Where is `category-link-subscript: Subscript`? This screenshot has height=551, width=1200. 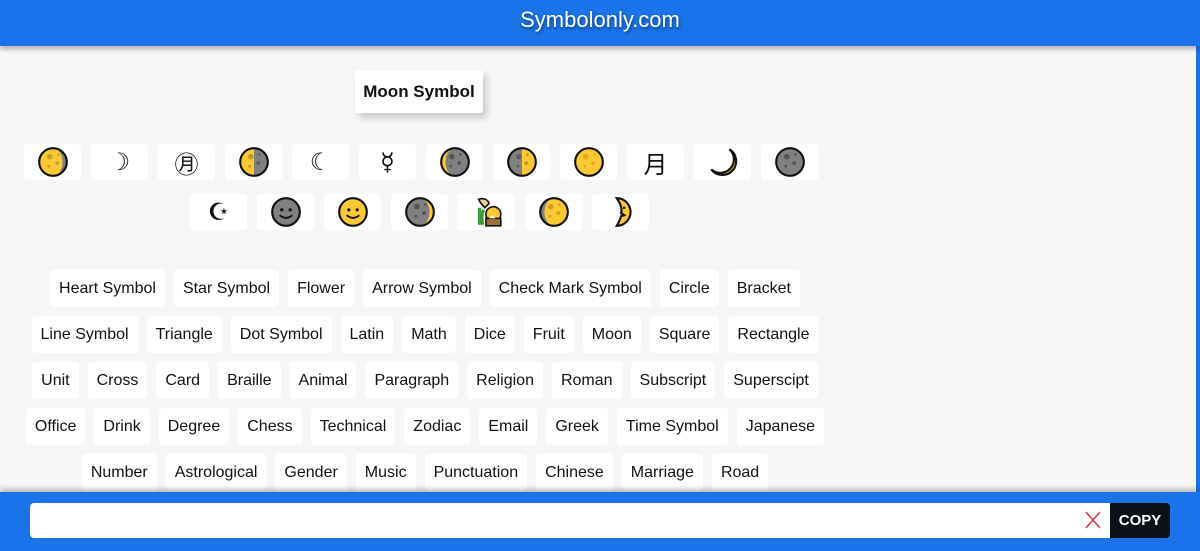
category-link-subscript: Subscript is located at coordinates (673, 380).